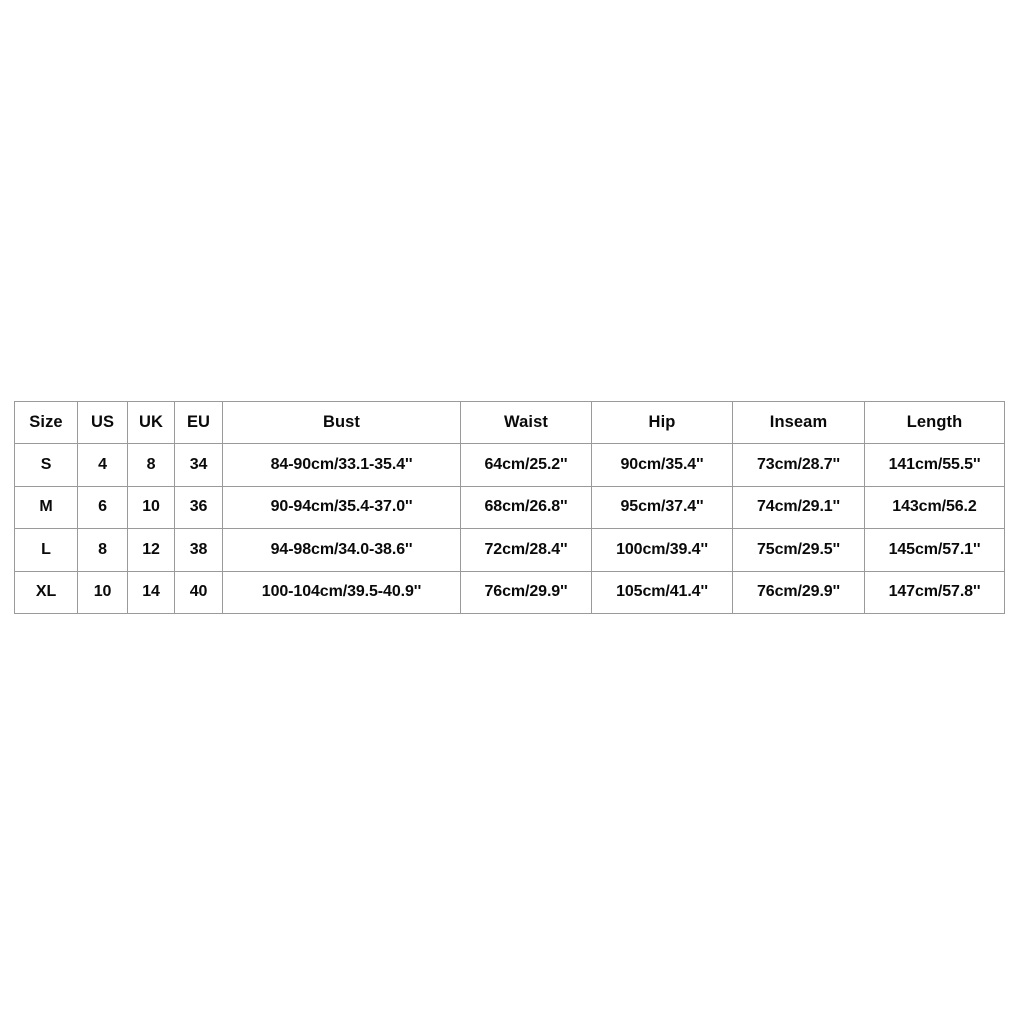 The width and height of the screenshot is (1024, 1024). I want to click on cell-uk: 10, so click(151, 507).